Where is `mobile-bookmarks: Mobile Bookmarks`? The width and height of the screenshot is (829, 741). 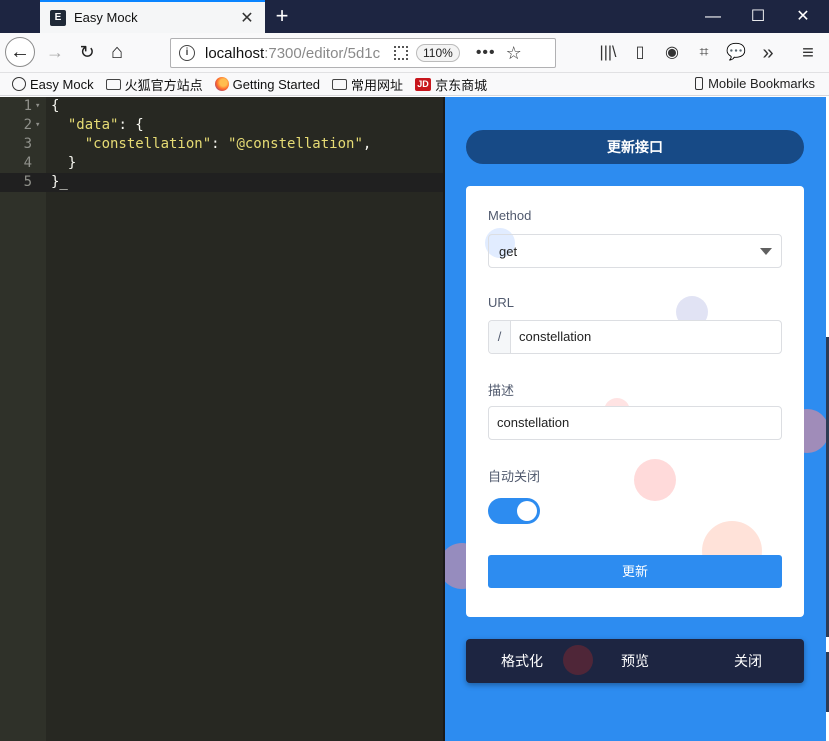 mobile-bookmarks: Mobile Bookmarks is located at coordinates (755, 83).